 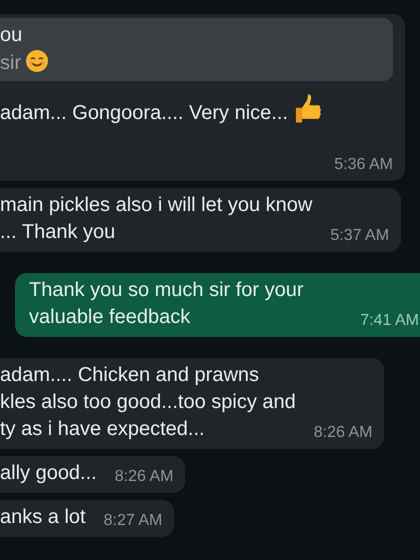 I want to click on message-text: main pickles also i will let you know, so click(x=156, y=205).